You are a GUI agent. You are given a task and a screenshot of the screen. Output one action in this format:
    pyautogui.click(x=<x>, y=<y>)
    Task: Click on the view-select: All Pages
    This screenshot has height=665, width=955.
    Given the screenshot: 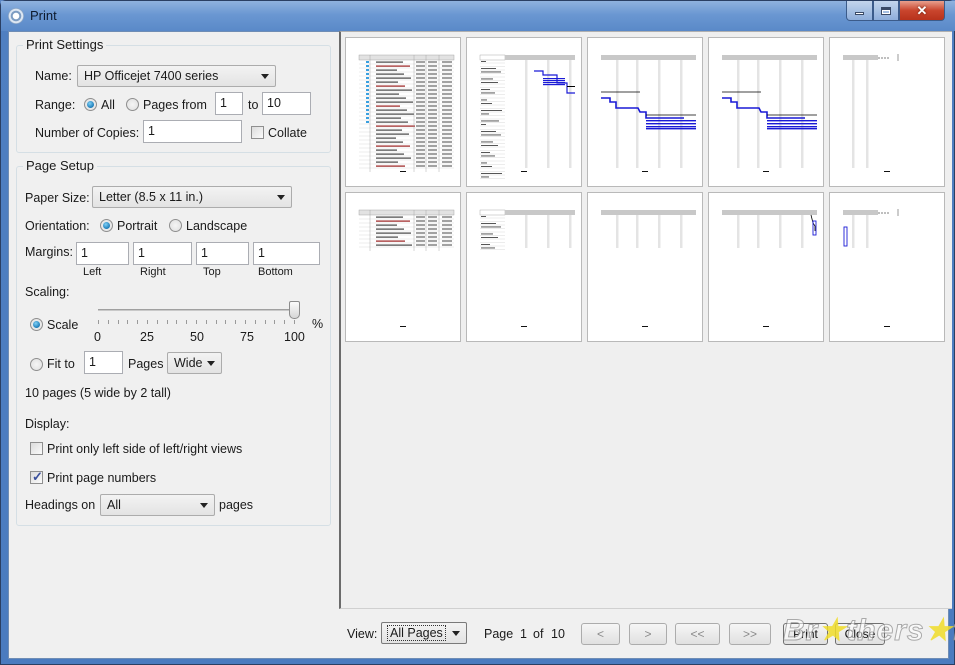 What is the action you would take?
    pyautogui.click(x=424, y=633)
    